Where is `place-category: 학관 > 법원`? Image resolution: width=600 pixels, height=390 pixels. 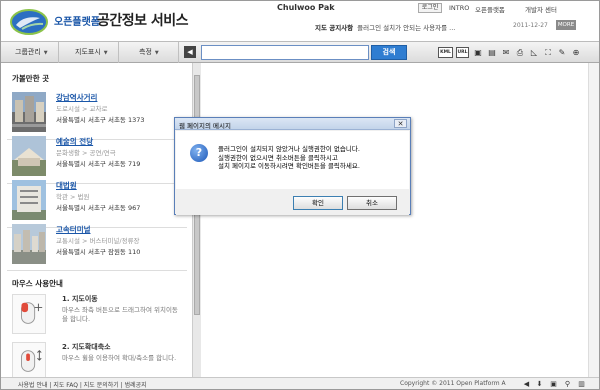
place-category: 학관 > 법원 is located at coordinates (73, 197).